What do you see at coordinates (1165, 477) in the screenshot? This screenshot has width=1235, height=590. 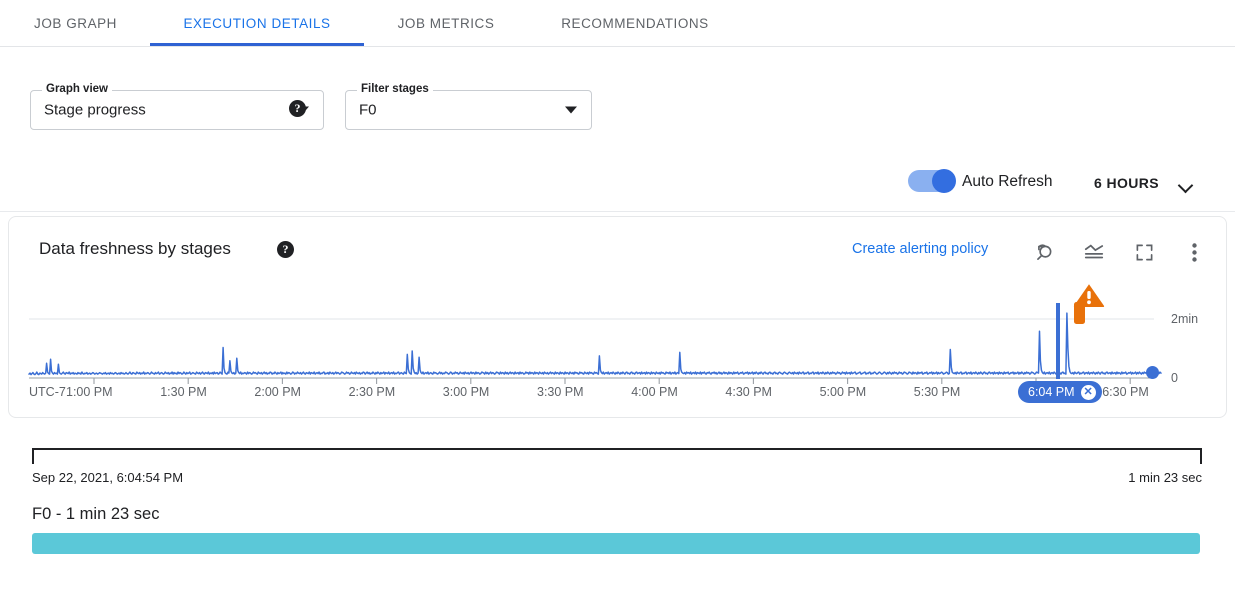 I see `execution-duration: 1 min 23 sec` at bounding box center [1165, 477].